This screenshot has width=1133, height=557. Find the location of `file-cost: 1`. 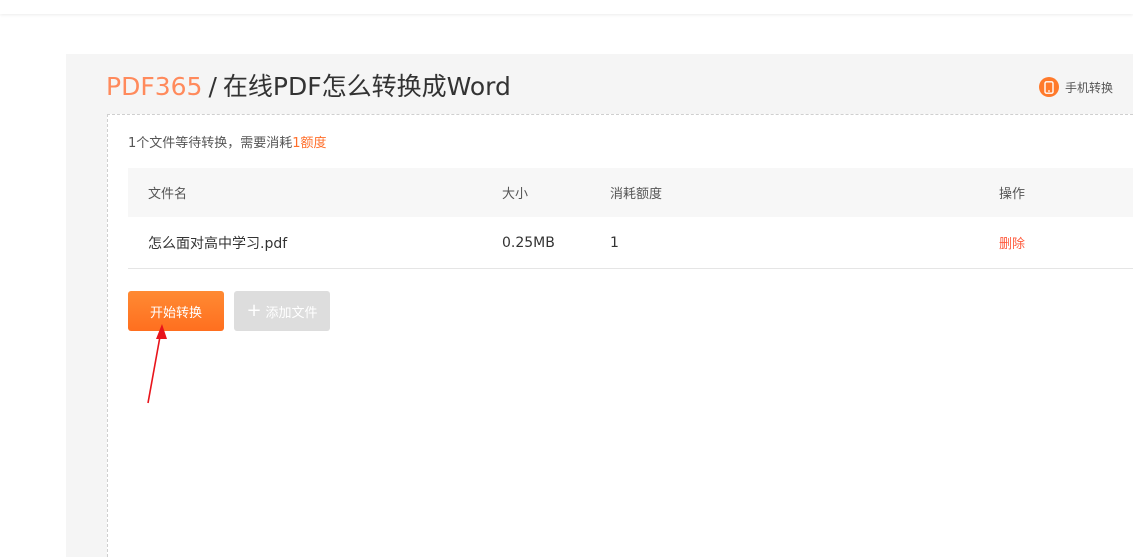

file-cost: 1 is located at coordinates (614, 242).